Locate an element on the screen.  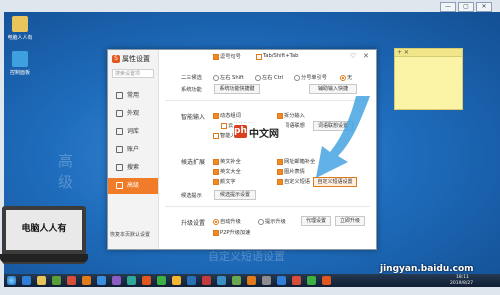
restore-defaults-link: 恢复本页默认设置 is located at coordinates (130, 234).